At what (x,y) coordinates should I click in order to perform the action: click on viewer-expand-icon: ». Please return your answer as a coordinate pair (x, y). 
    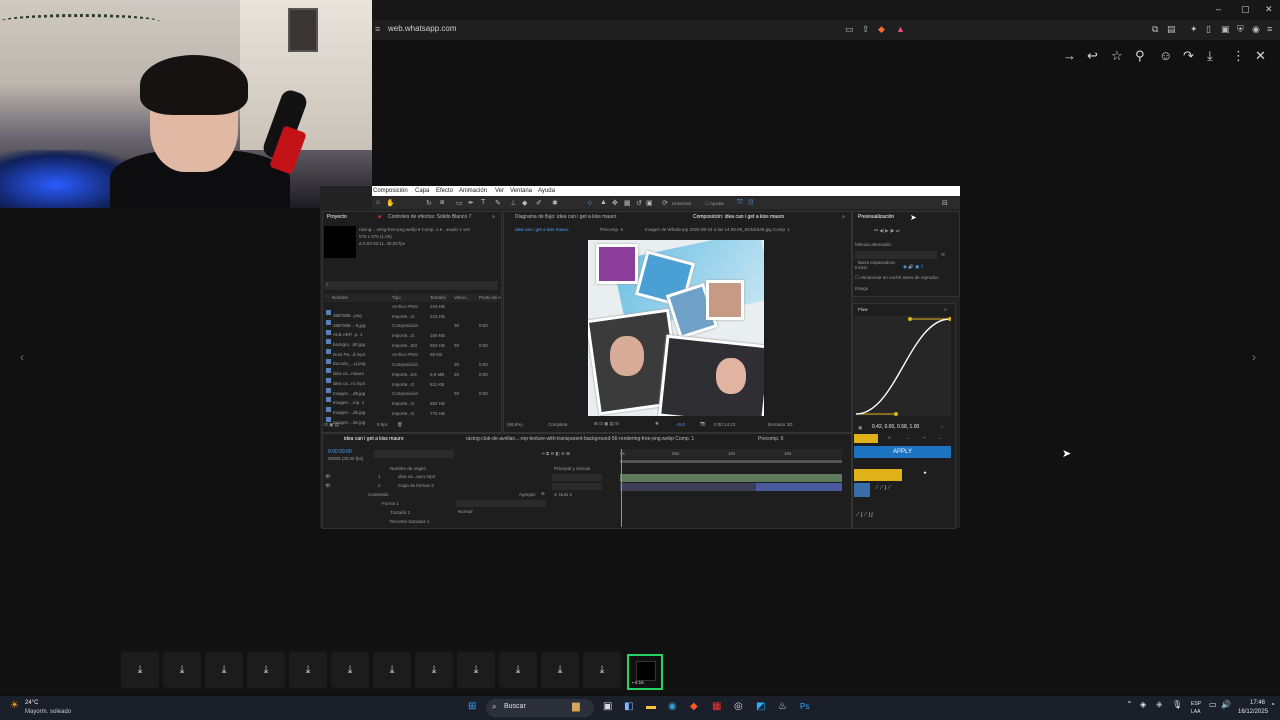
    Looking at the image, I should click on (843, 217).